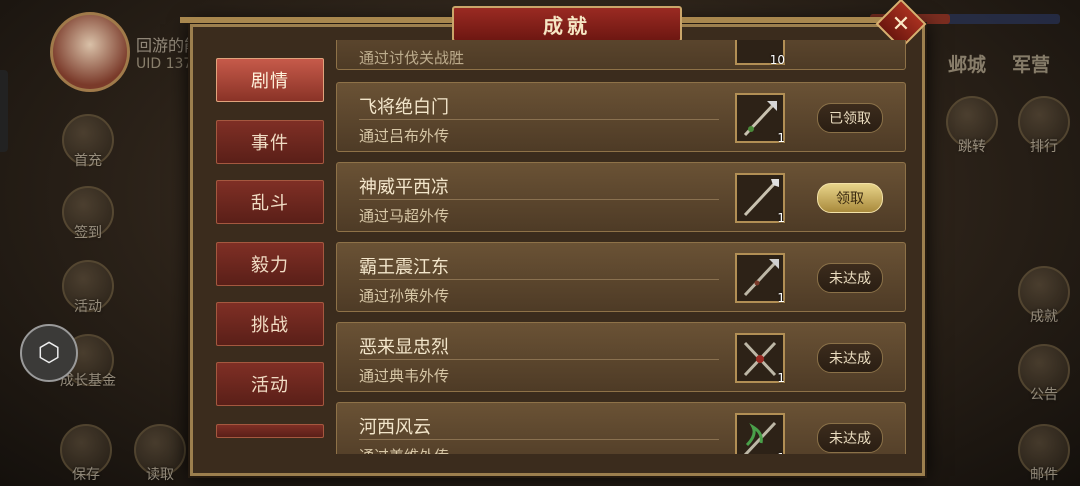 The width and height of the screenshot is (1080, 486). What do you see at coordinates (88, 233) in the screenshot?
I see `sign-in-label: 签到` at bounding box center [88, 233].